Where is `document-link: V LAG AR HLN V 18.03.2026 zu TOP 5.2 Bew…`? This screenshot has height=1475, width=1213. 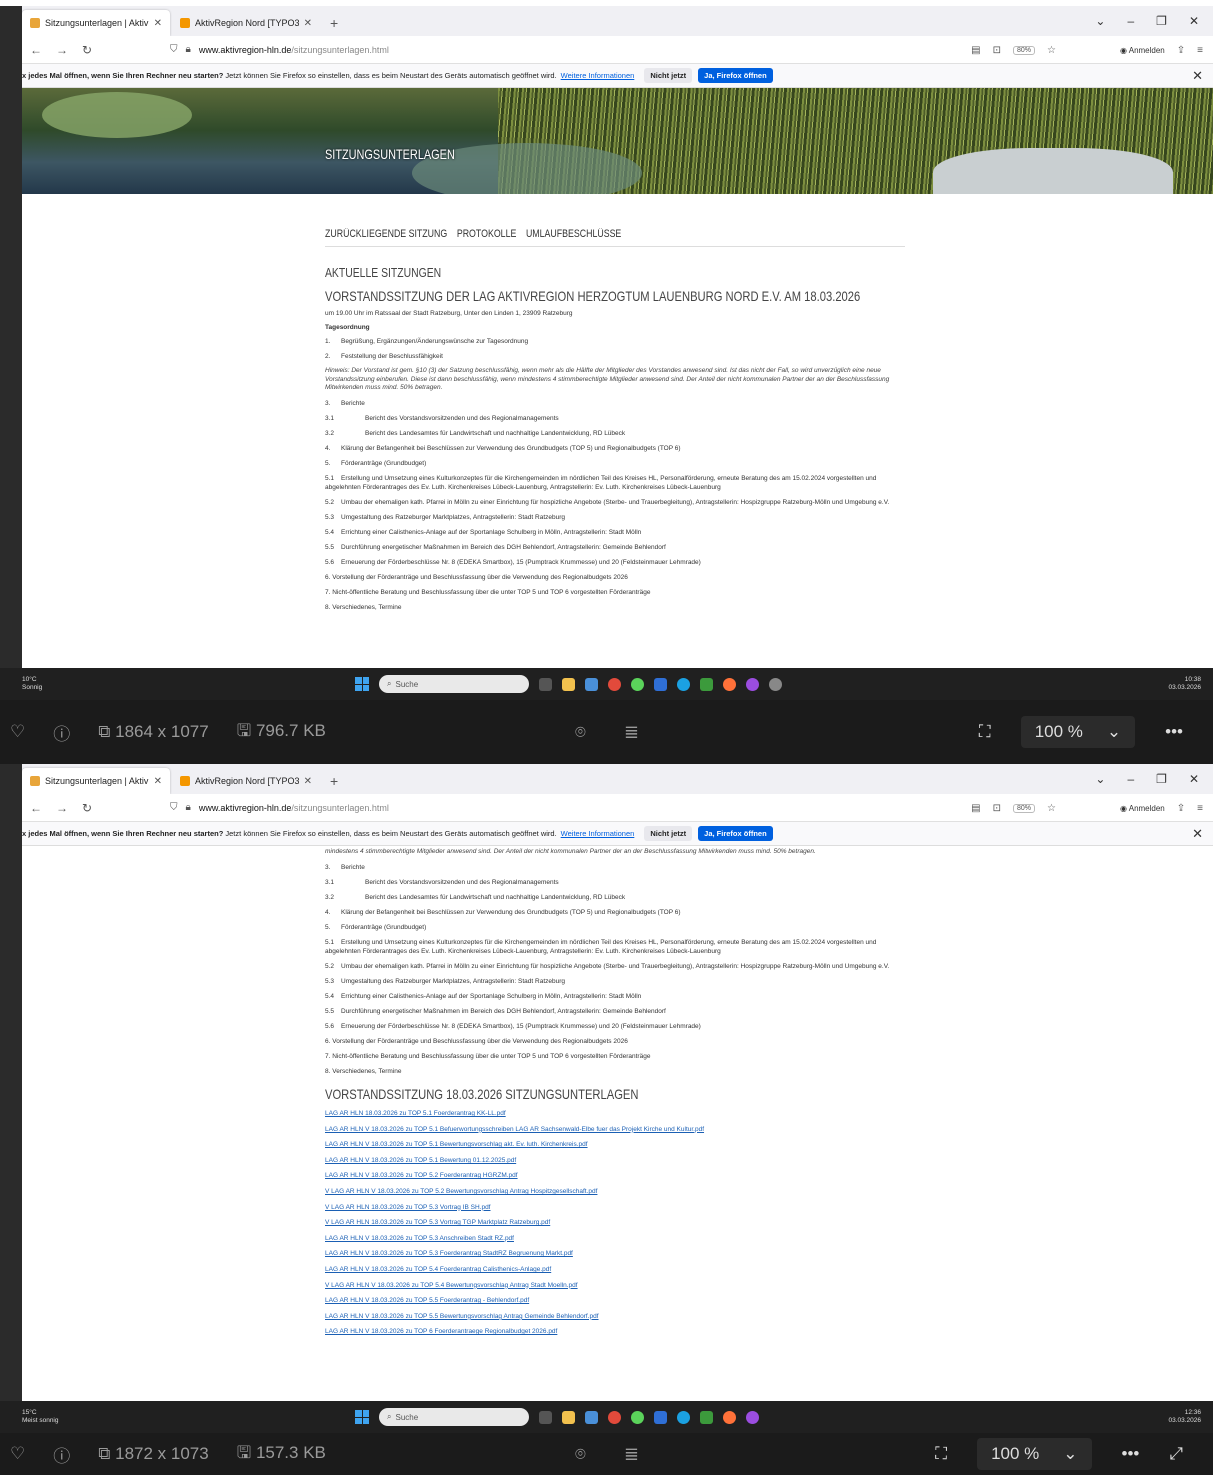
document-link: V LAG AR HLN V 18.03.2026 zu TOP 5.2 Bew… is located at coordinates (615, 1191).